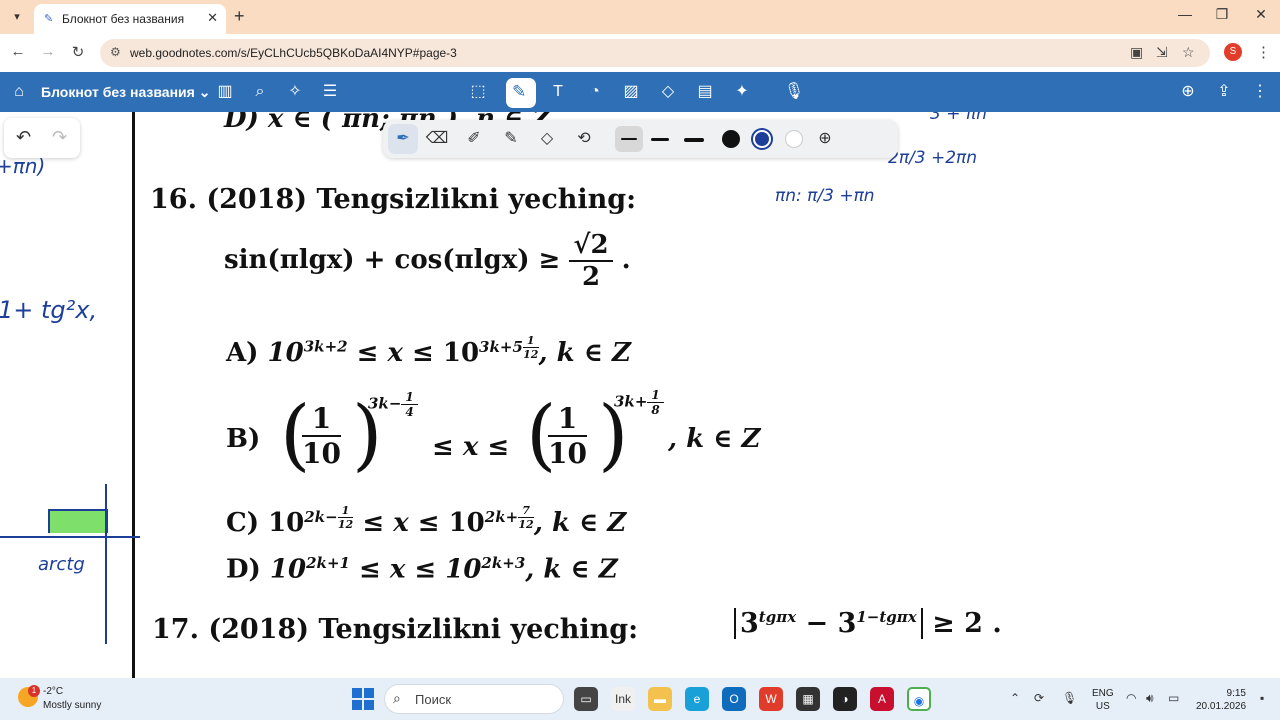 This screenshot has width=1280, height=720. What do you see at coordinates (1069, 698) in the screenshot?
I see `mic-icon: 🎙︎` at bounding box center [1069, 698].